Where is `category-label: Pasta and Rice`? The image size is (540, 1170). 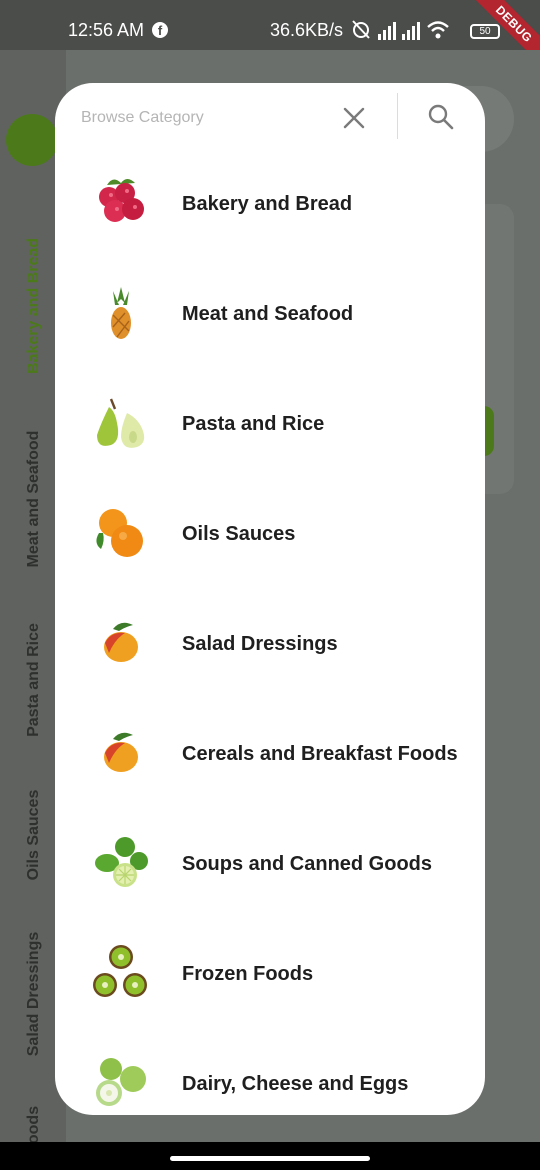 category-label: Pasta and Rice is located at coordinates (253, 424).